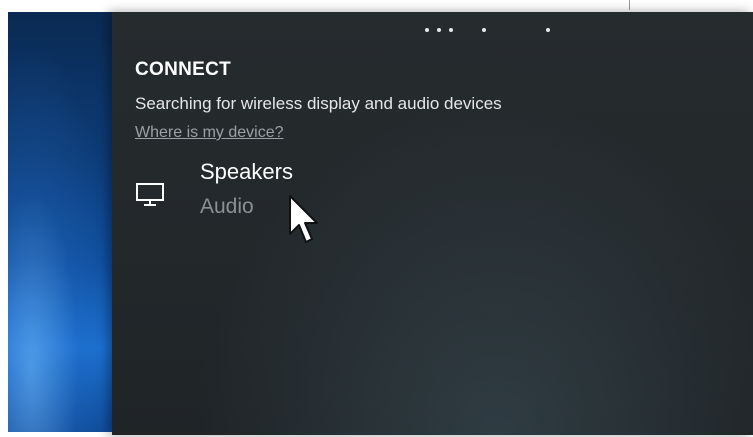 The image size is (753, 437). What do you see at coordinates (150, 194) in the screenshot?
I see `monitor-icon` at bounding box center [150, 194].